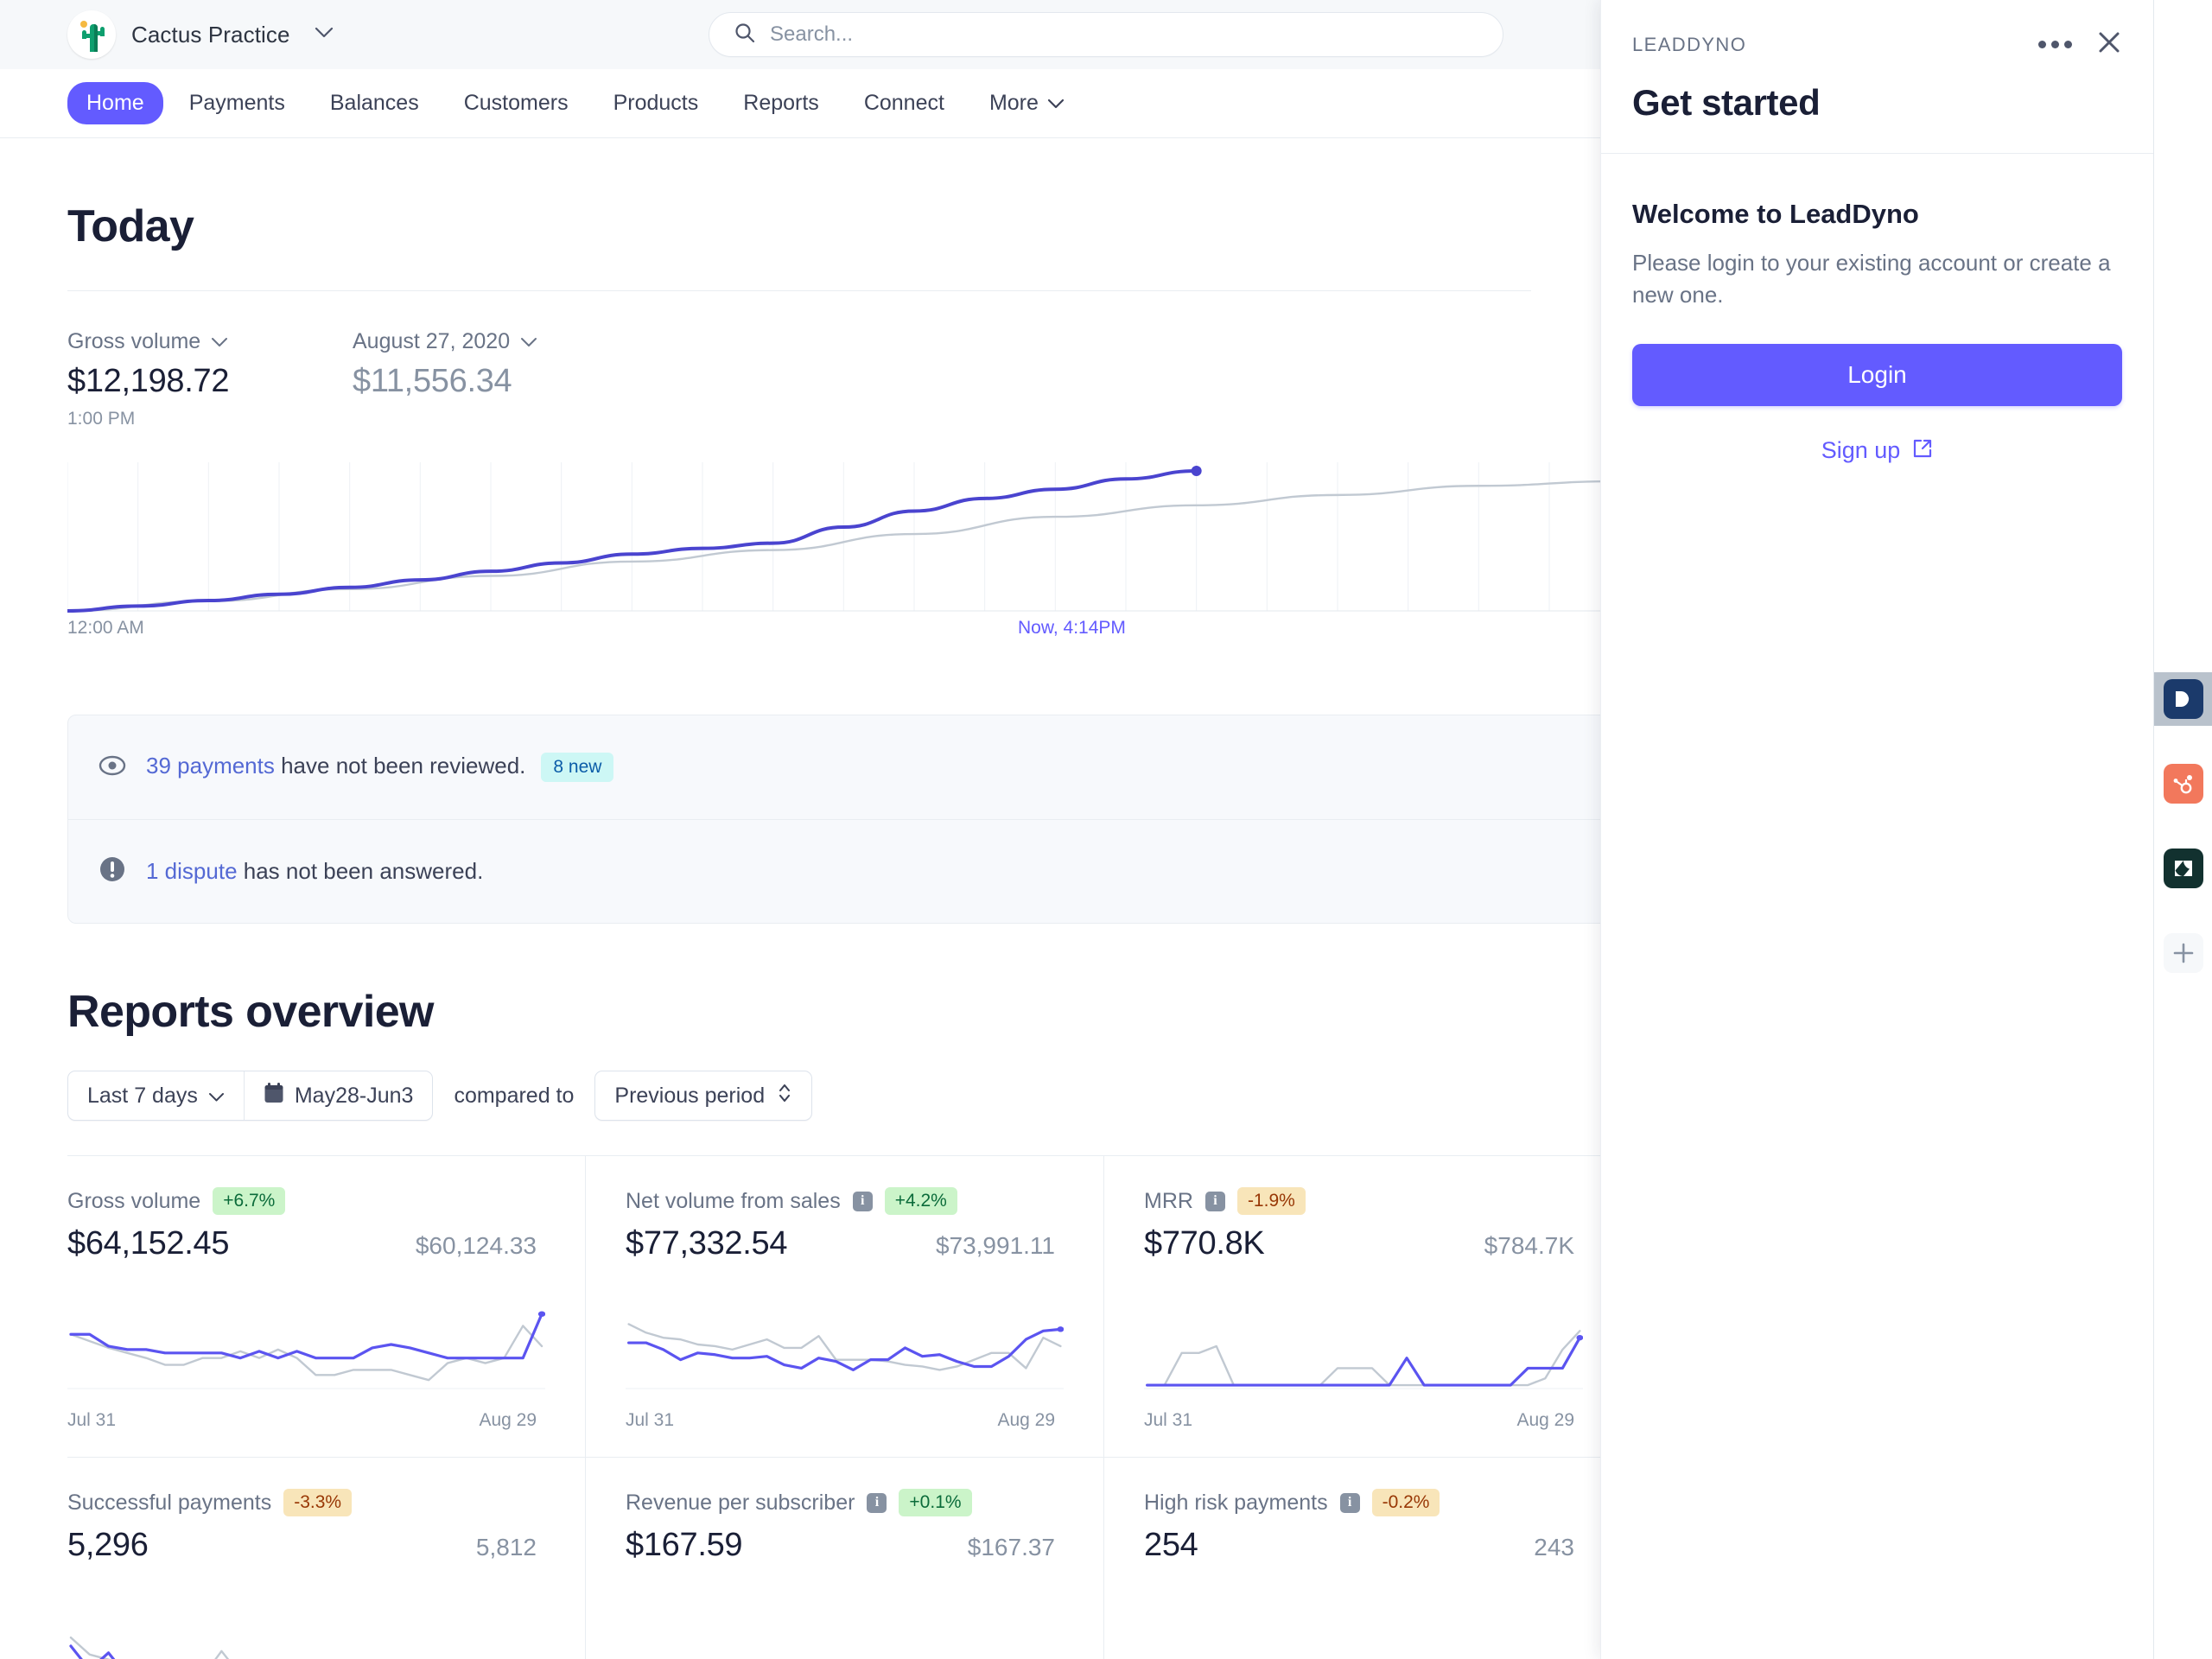 This screenshot has width=2212, height=1659. I want to click on app-rail, so click(2182, 829).